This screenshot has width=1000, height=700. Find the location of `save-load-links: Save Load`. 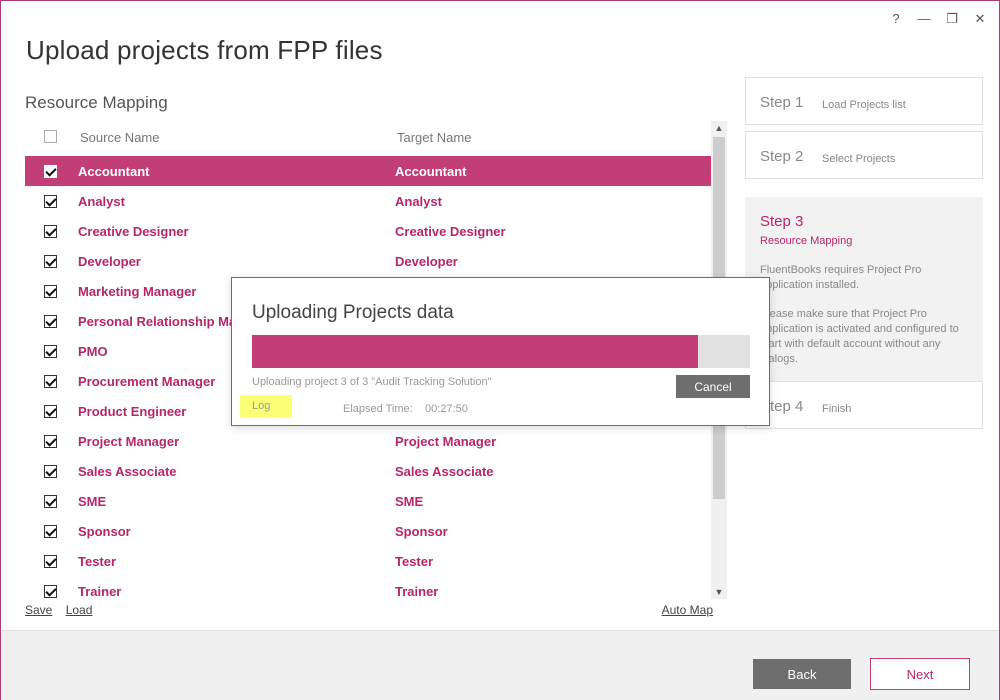

save-load-links: Save Load is located at coordinates (63, 610).